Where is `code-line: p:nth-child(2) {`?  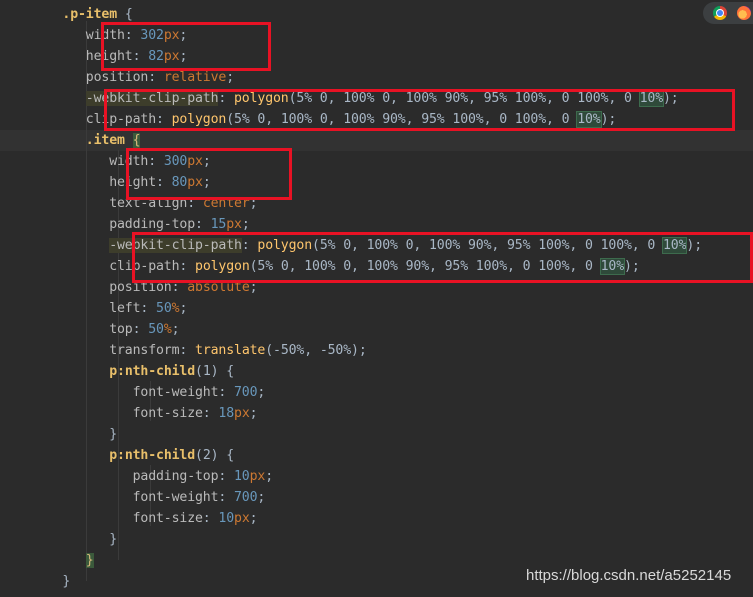
code-line: p:nth-child(2) { is located at coordinates (117, 455).